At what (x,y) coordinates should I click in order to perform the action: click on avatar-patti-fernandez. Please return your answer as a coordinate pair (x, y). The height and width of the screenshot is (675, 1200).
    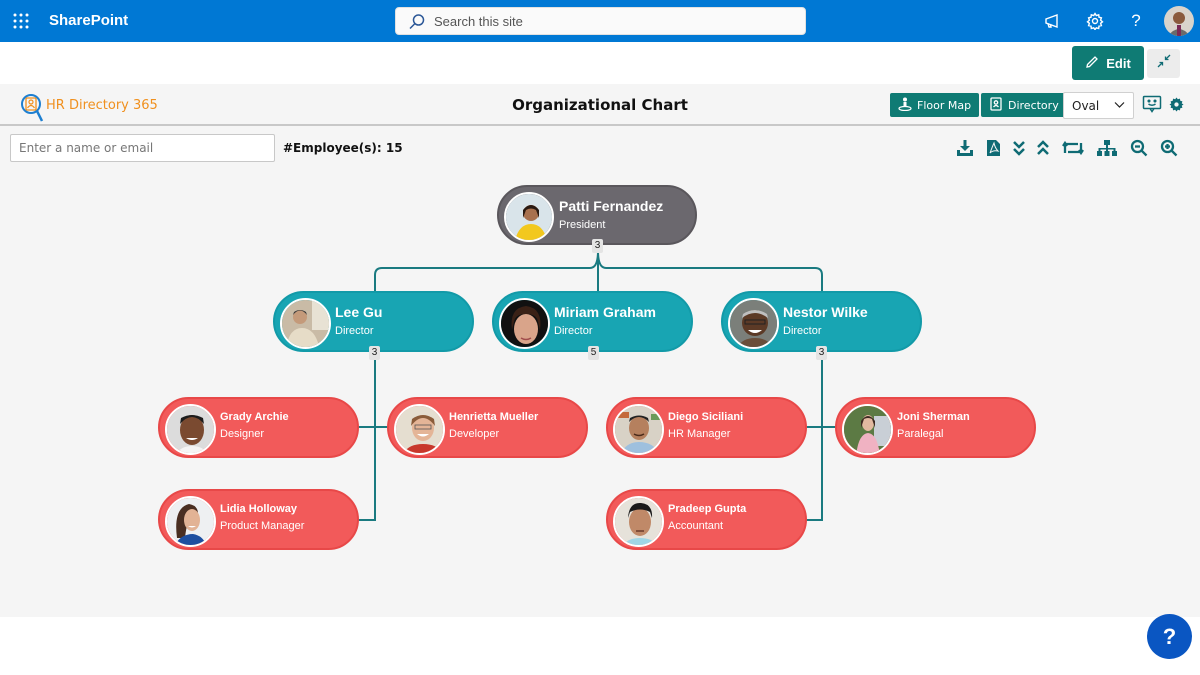
    Looking at the image, I should click on (529, 217).